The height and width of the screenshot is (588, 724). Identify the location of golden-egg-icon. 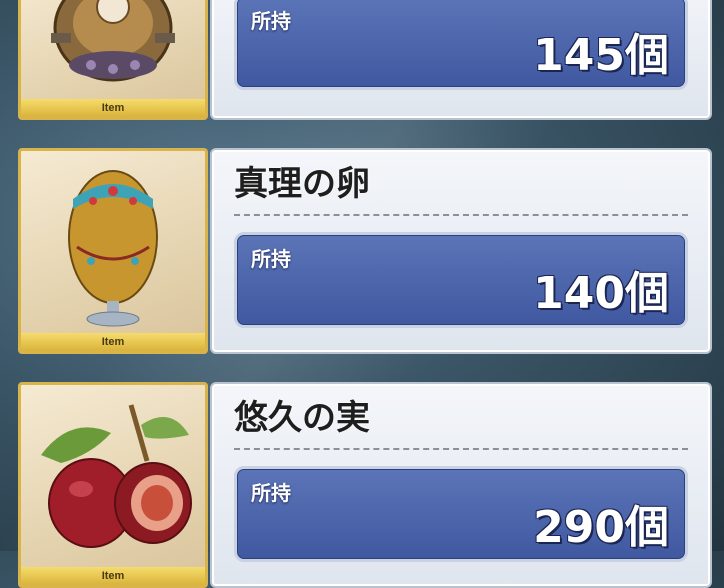
(113, 248).